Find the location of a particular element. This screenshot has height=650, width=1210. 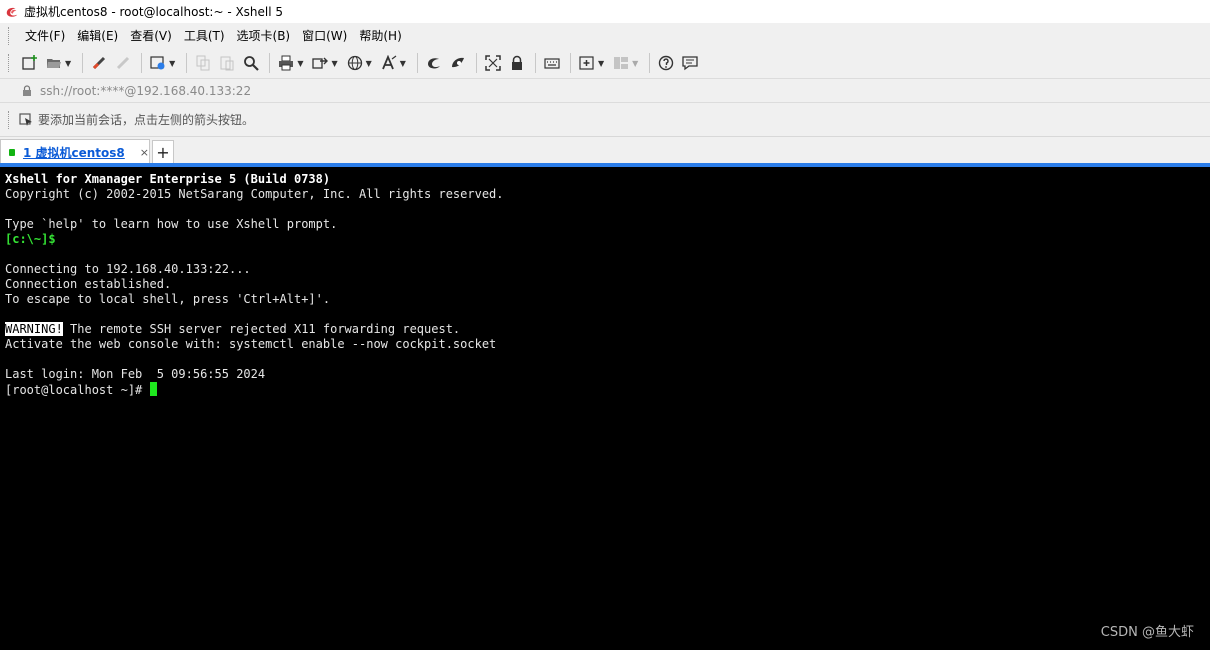

tab-label: 1 虚拟机centos8 is located at coordinates (74, 152).